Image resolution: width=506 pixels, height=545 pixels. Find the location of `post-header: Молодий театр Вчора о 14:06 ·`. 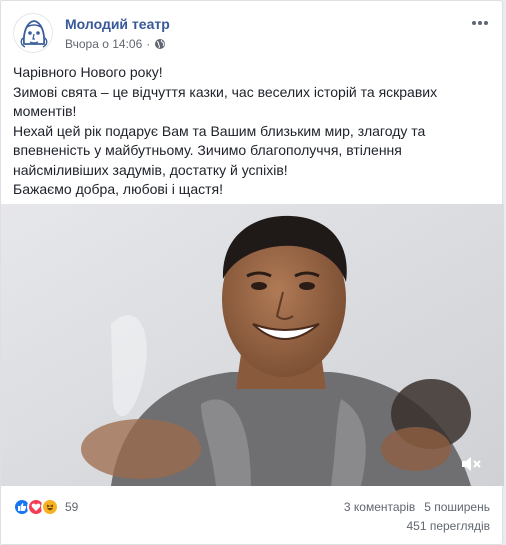

post-header: Молодий театр Вчора о 14:06 · is located at coordinates (251, 34).